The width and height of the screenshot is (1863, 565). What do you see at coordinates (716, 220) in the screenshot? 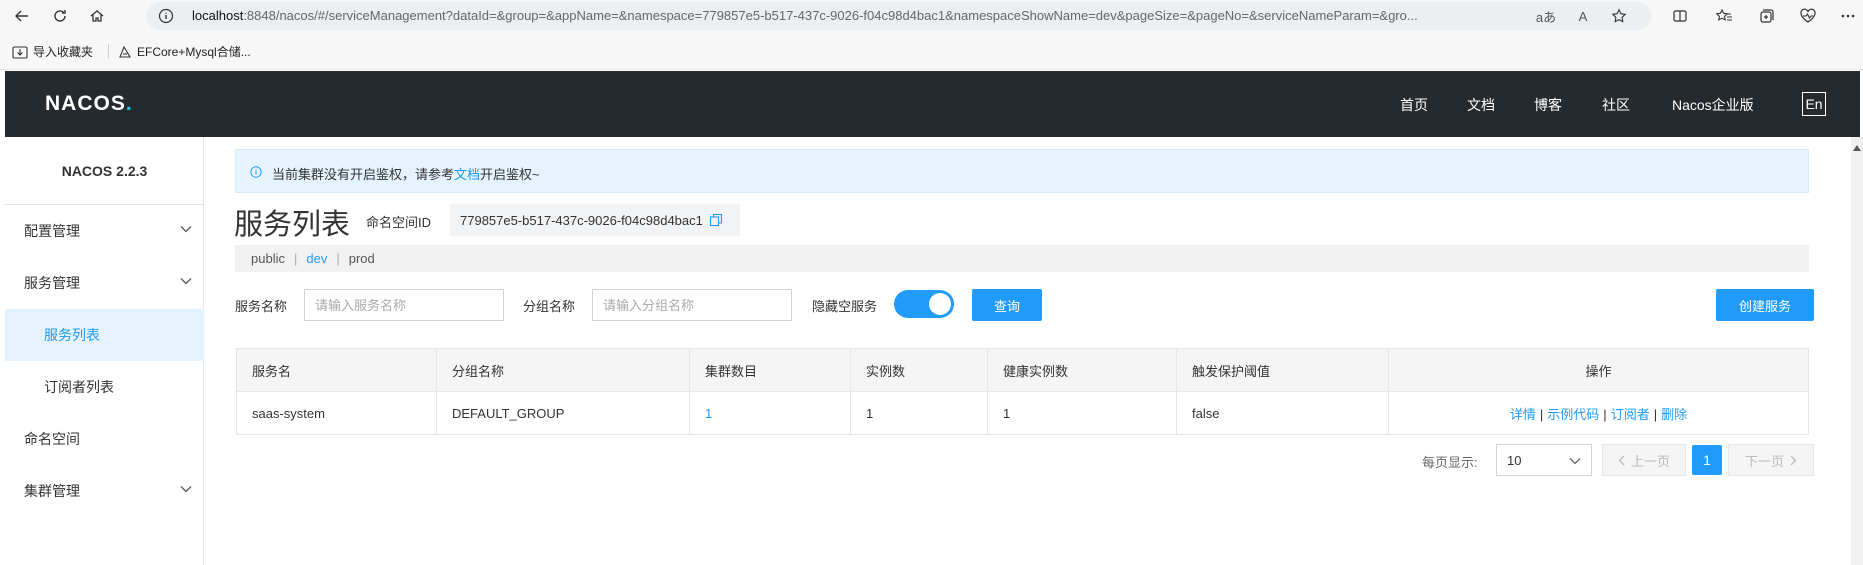
I see `copy-icon` at bounding box center [716, 220].